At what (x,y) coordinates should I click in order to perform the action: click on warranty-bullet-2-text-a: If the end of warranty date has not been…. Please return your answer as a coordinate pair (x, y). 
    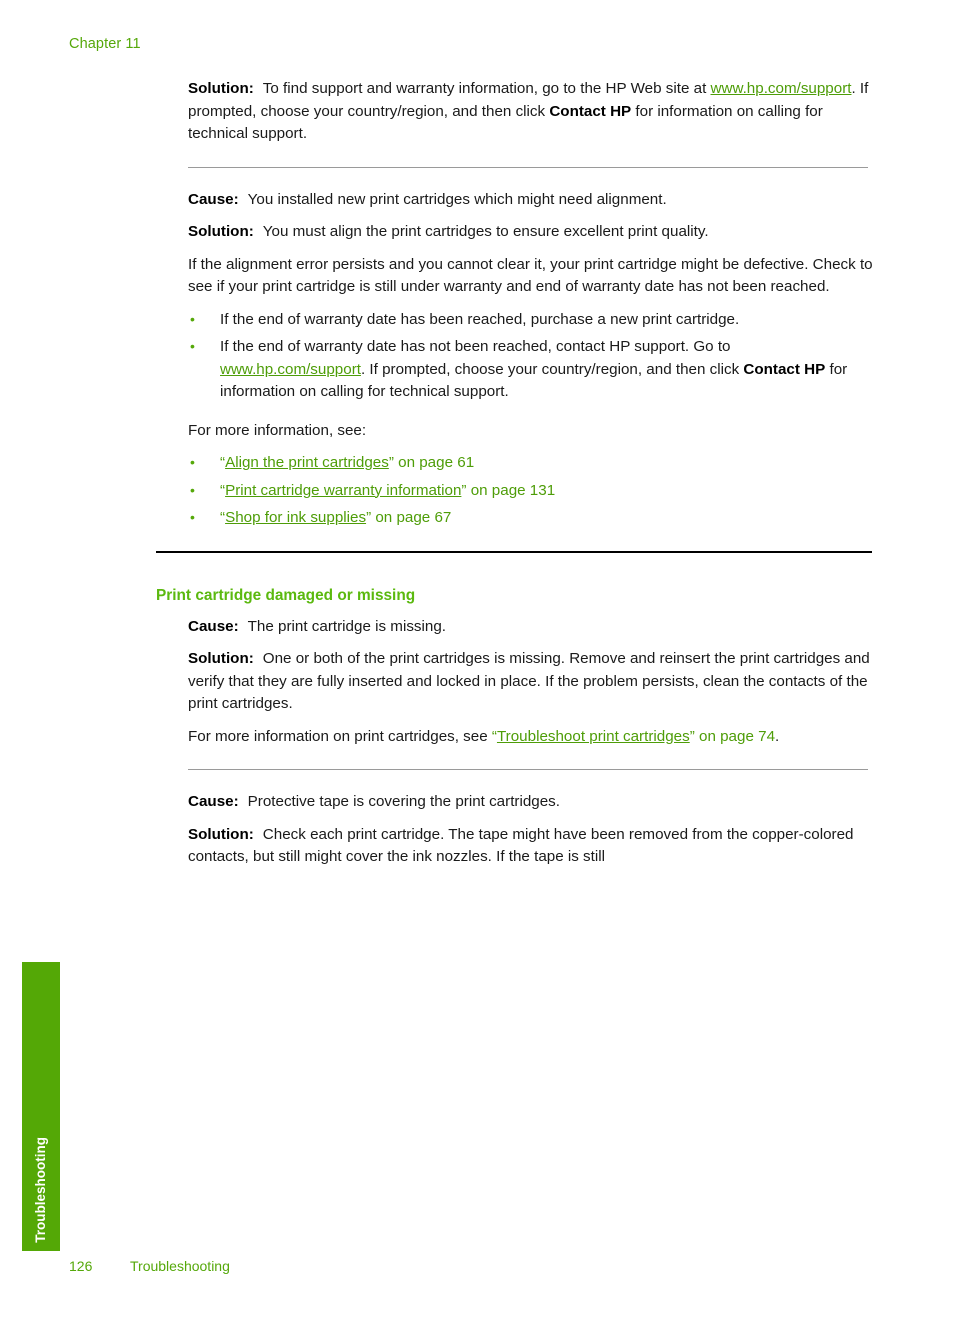
    Looking at the image, I should click on (475, 346).